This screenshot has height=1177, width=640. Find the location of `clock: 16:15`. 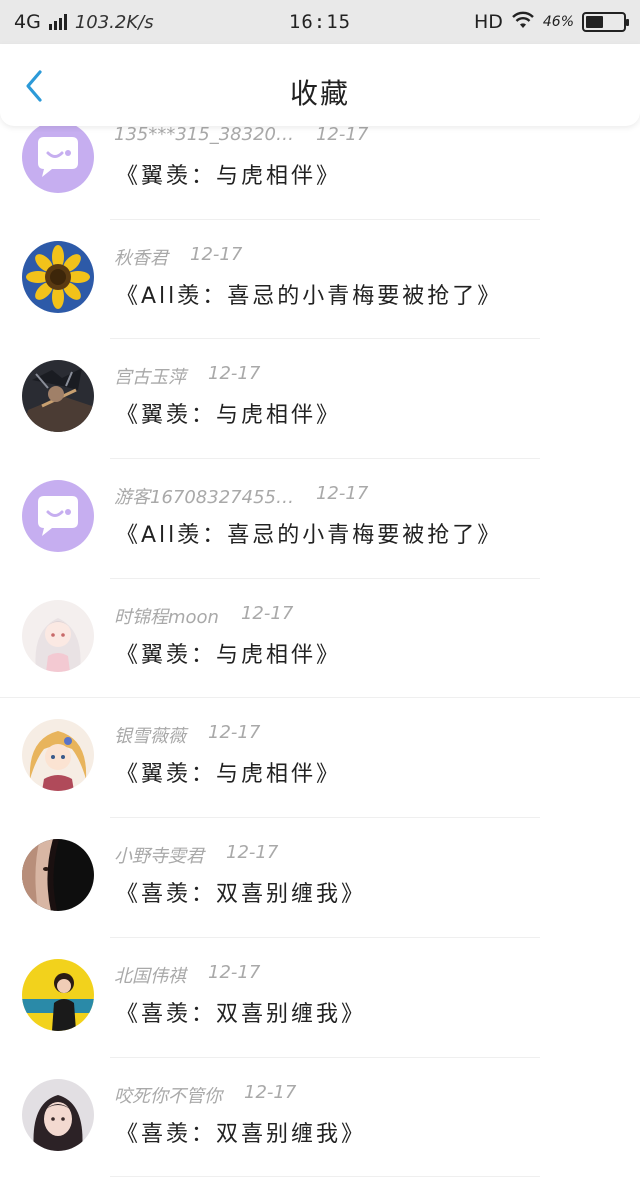

clock: 16:15 is located at coordinates (320, 22).